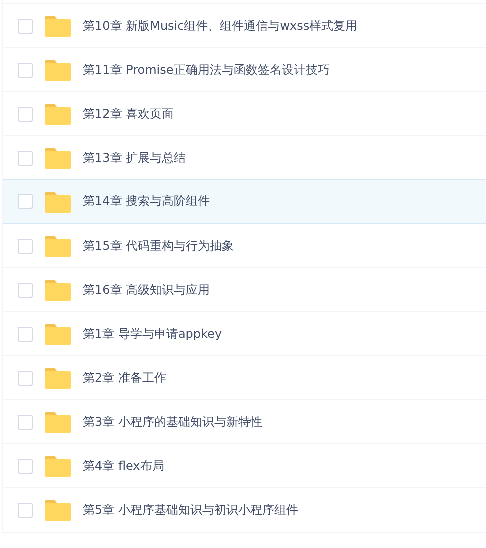  What do you see at coordinates (206, 70) in the screenshot?
I see `folder-name: 第11章 Promise正确用法与函数签名设计技巧` at bounding box center [206, 70].